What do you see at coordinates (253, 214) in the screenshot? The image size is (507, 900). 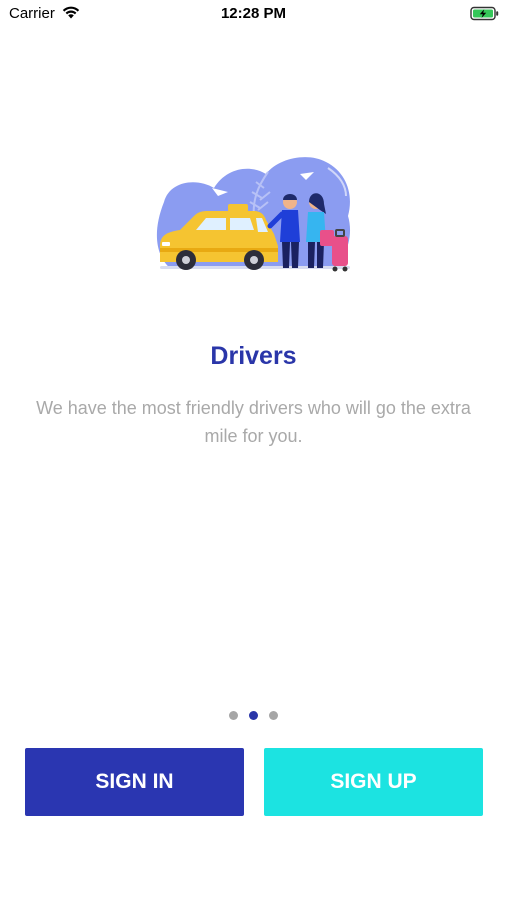 I see `taxi-drivers-illustration` at bounding box center [253, 214].